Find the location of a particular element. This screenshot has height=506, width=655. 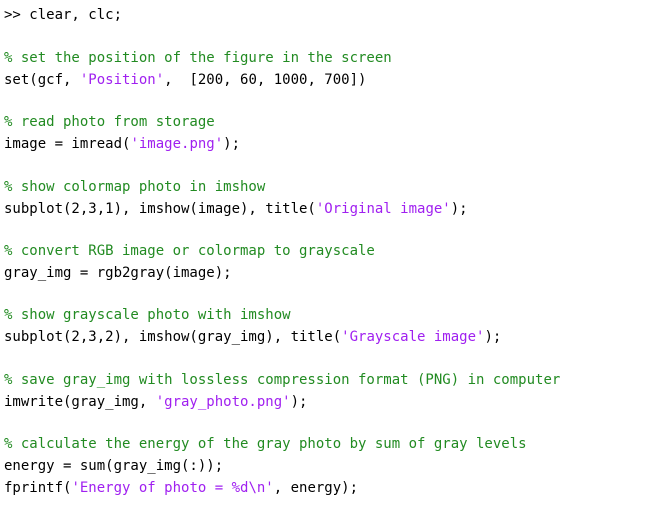

string-literal: 'Grayscale image' is located at coordinates (413, 337).